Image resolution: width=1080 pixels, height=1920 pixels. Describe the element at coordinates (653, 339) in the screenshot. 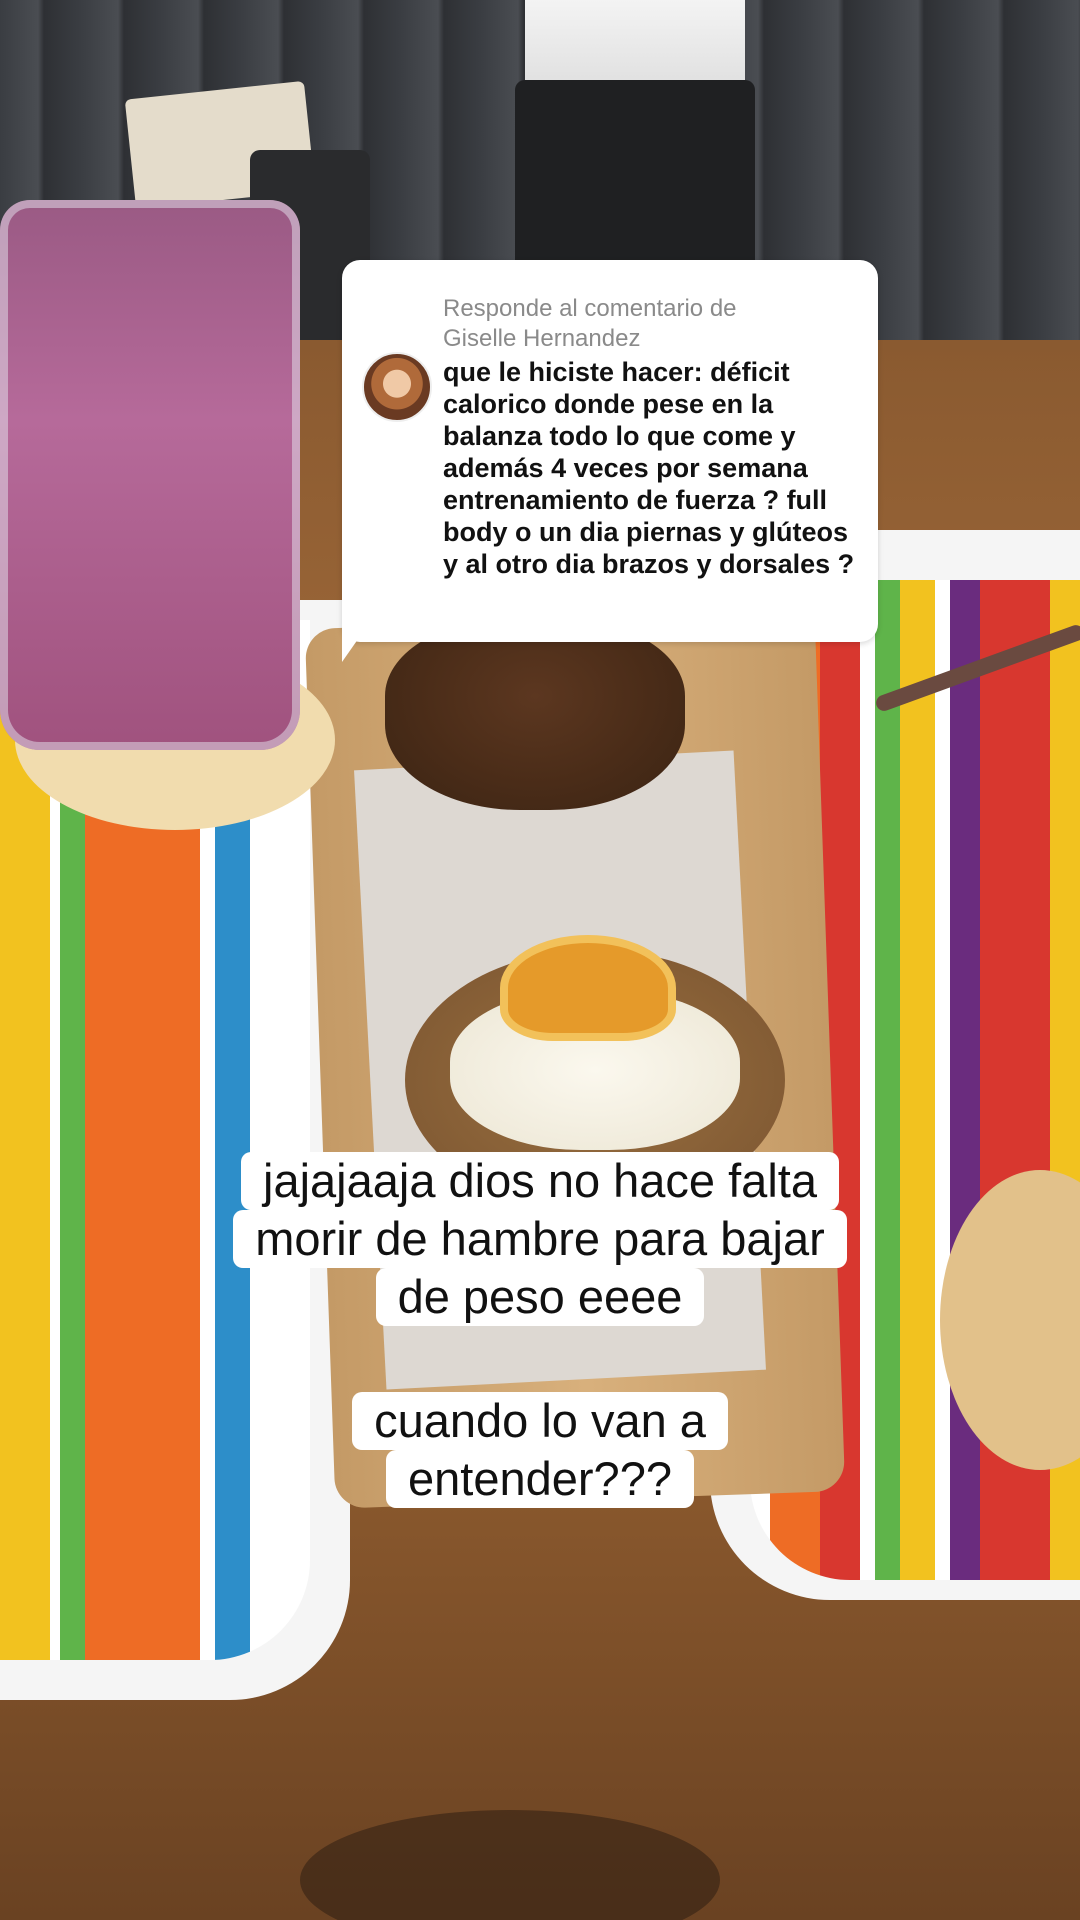

I see `reply-header-username: Giselle Hernandez` at that location.